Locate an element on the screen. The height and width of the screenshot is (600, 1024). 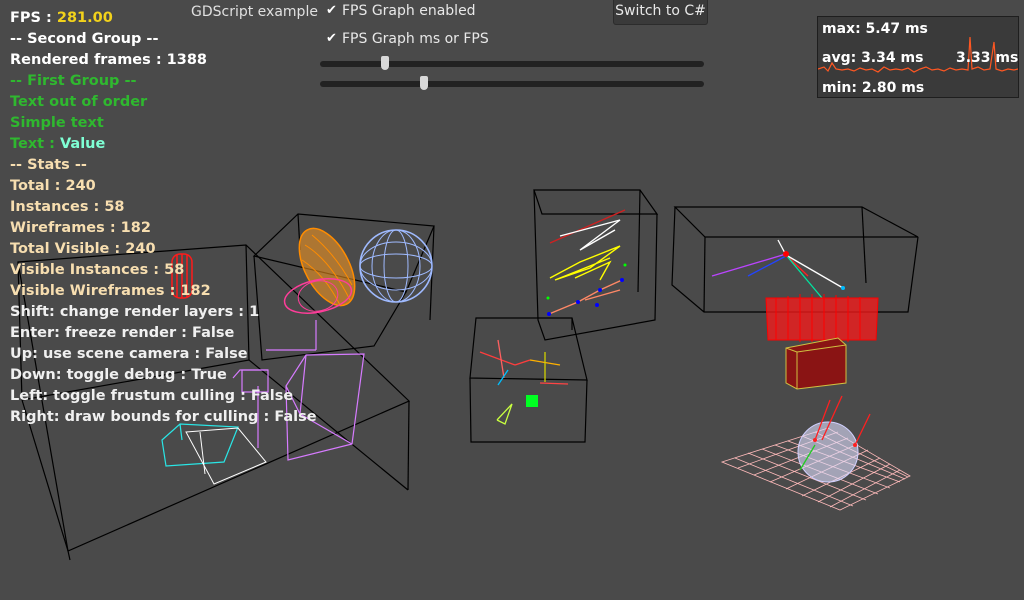
fps-value: 281.00 is located at coordinates (84, 18).